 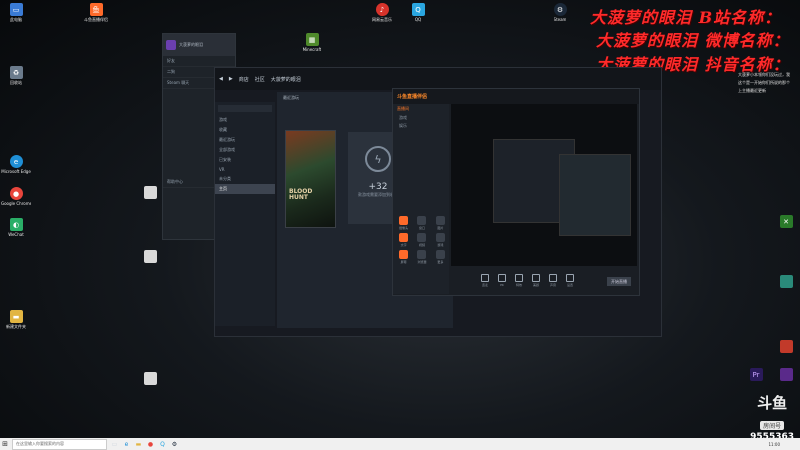 What do you see at coordinates (412, 97) in the screenshot?
I see `douyu-brand: 斗鱼直播伴侣` at bounding box center [412, 97].